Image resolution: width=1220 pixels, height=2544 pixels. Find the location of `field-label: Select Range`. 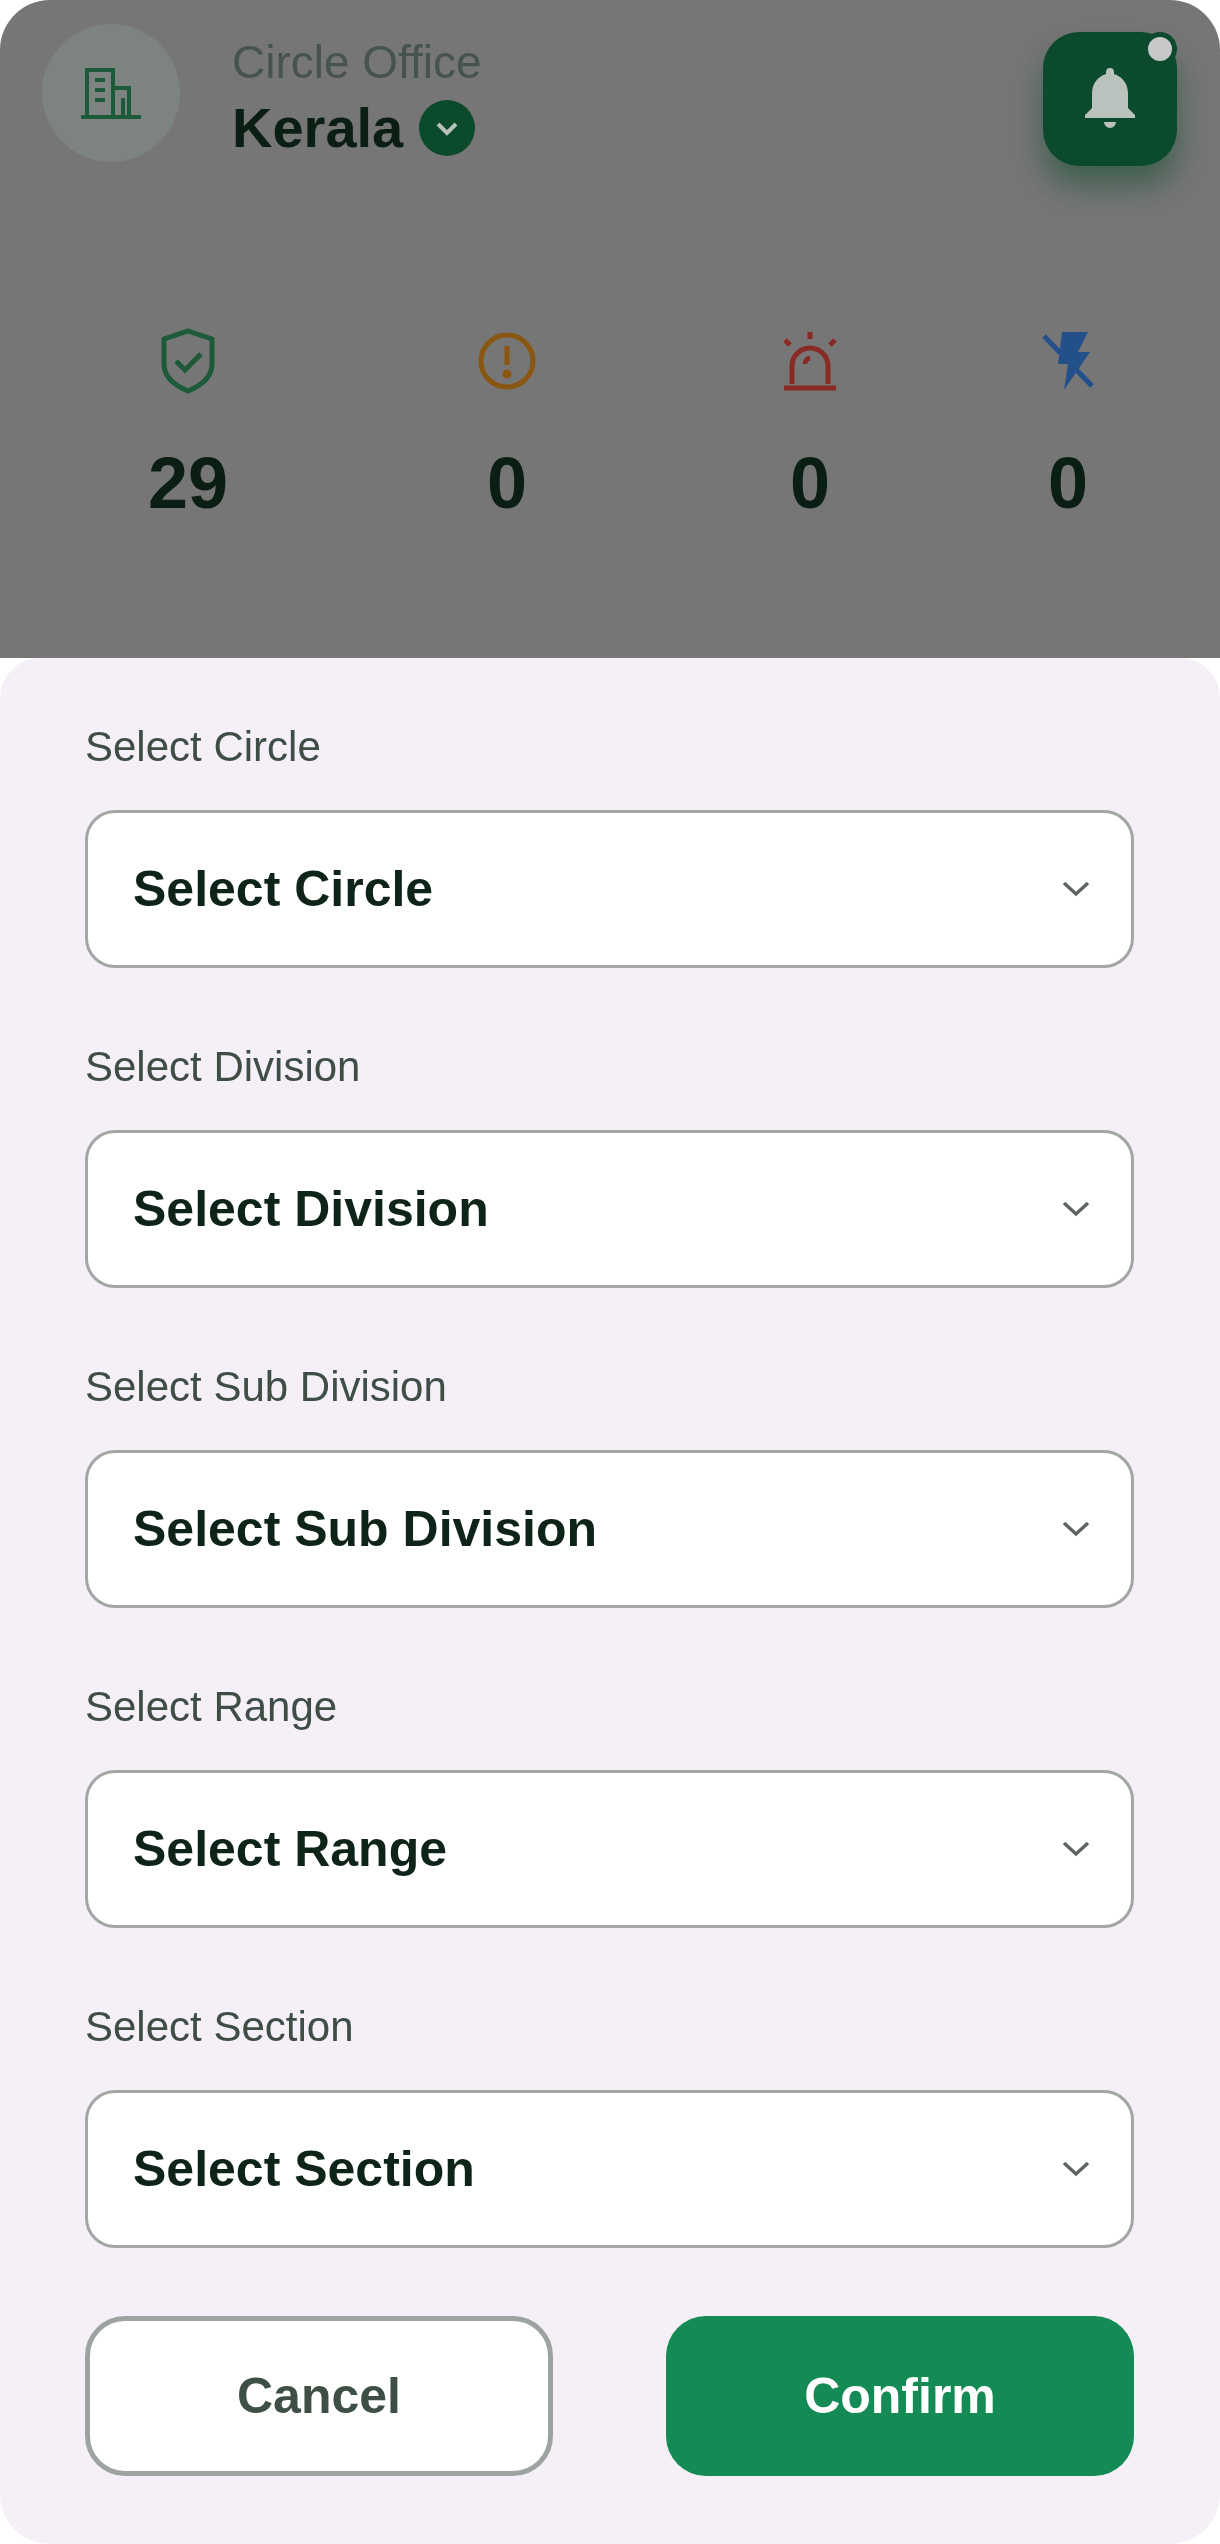

field-label: Select Range is located at coordinates (211, 1707).